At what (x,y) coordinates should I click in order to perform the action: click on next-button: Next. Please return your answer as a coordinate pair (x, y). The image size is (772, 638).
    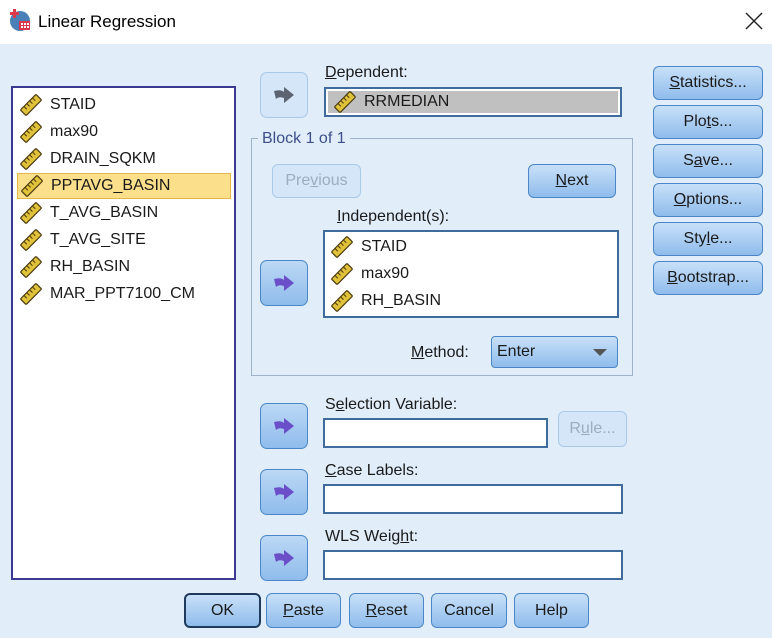
    Looking at the image, I should click on (572, 181).